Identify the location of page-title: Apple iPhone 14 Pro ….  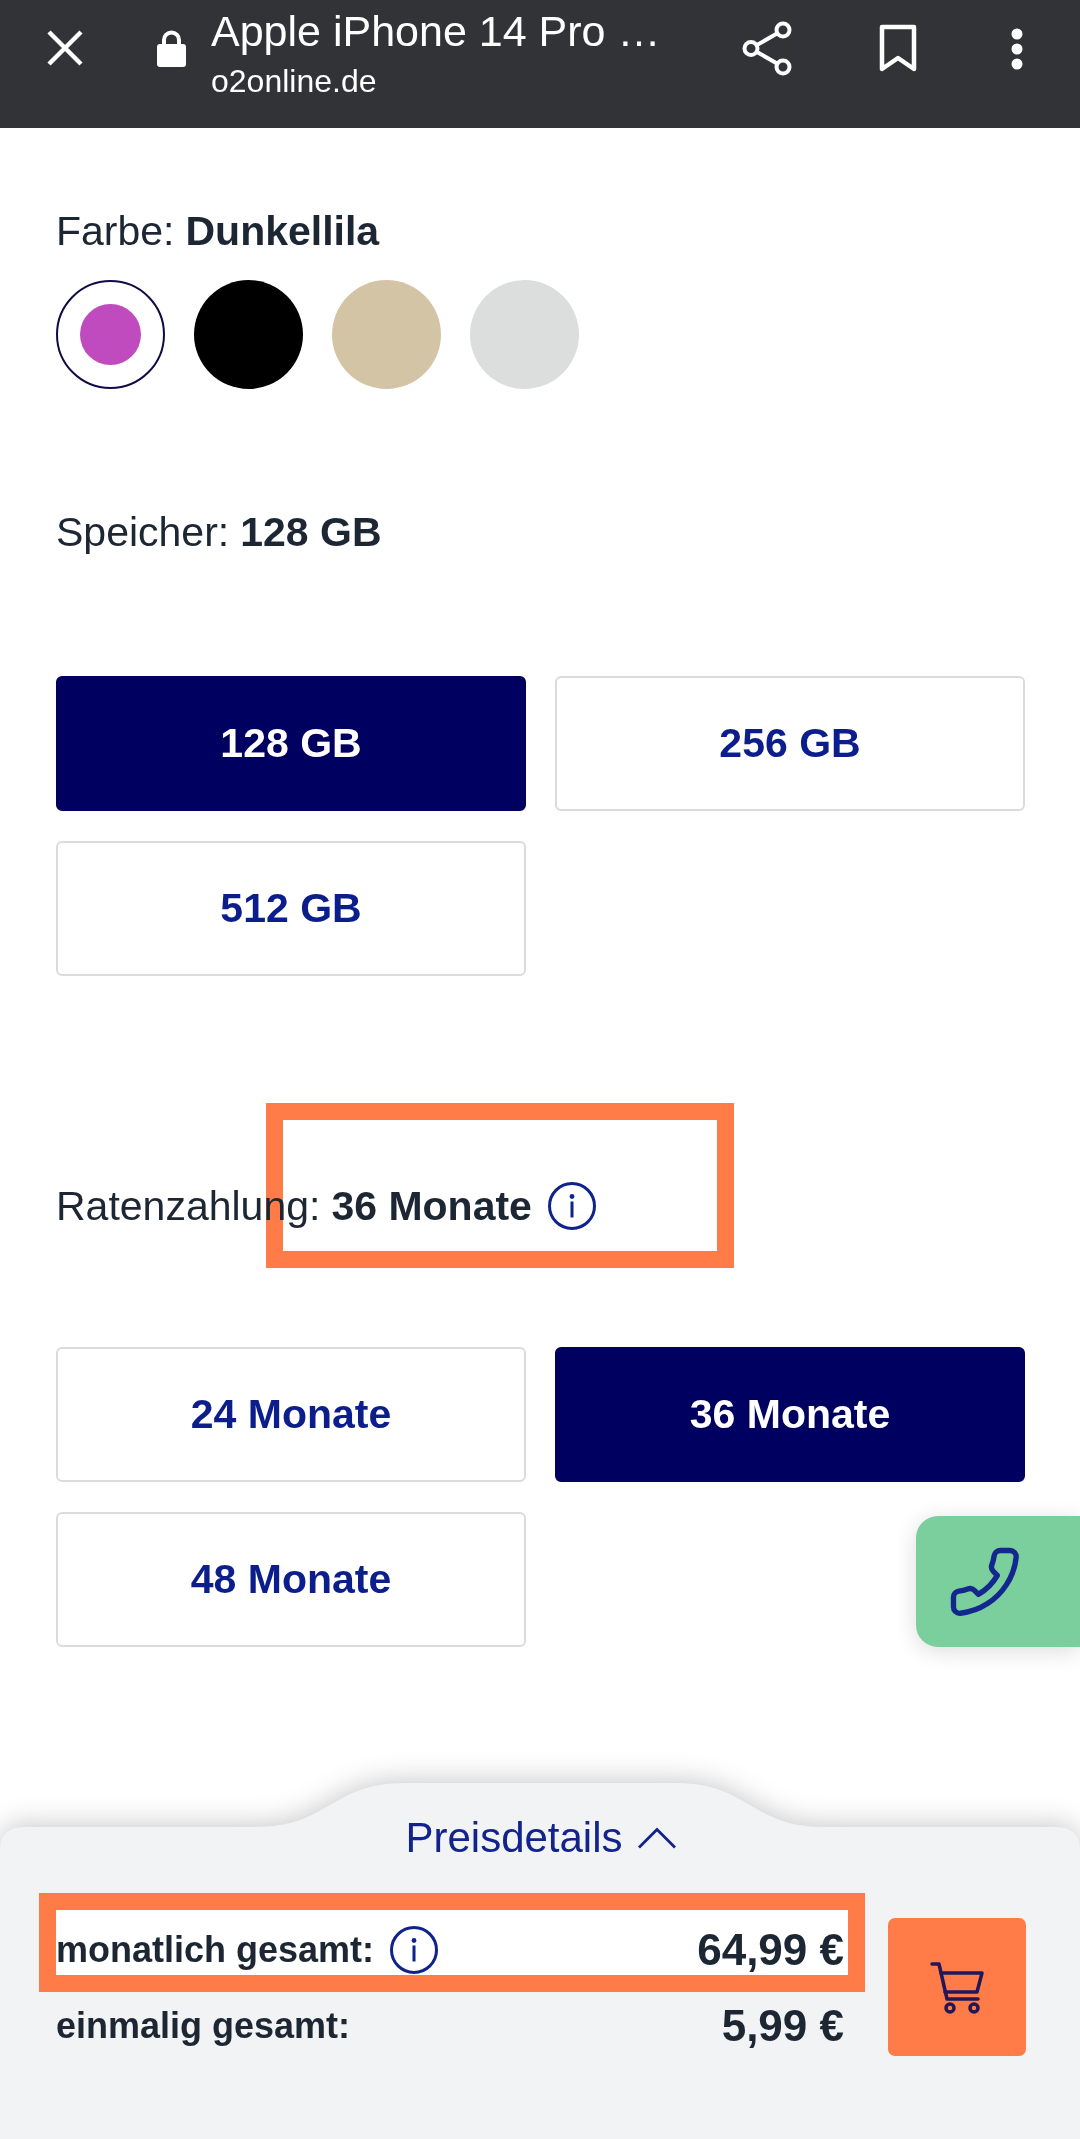
(436, 31).